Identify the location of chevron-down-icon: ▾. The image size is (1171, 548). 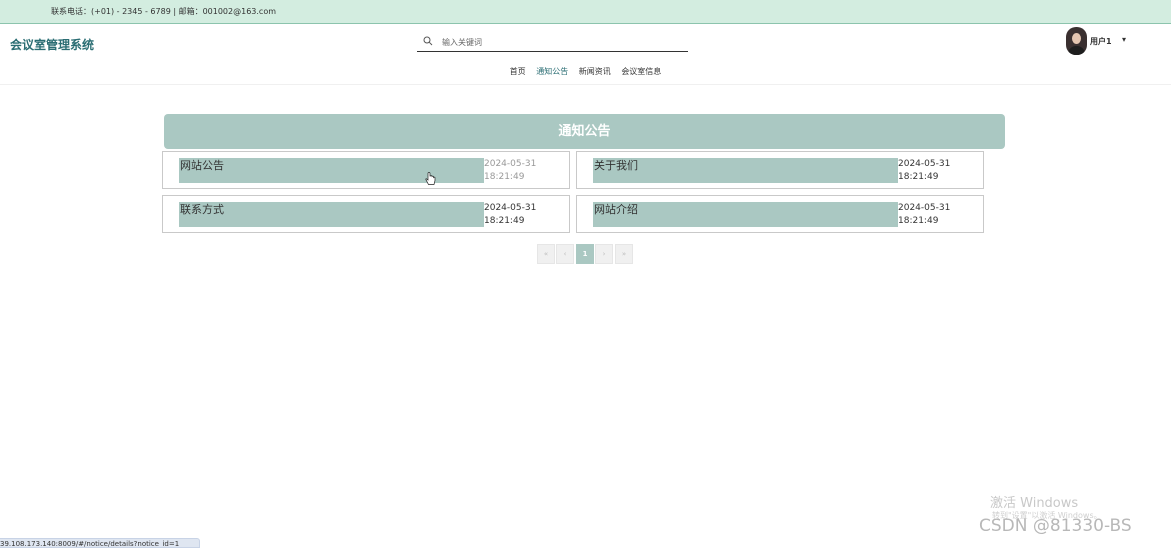
(1124, 39).